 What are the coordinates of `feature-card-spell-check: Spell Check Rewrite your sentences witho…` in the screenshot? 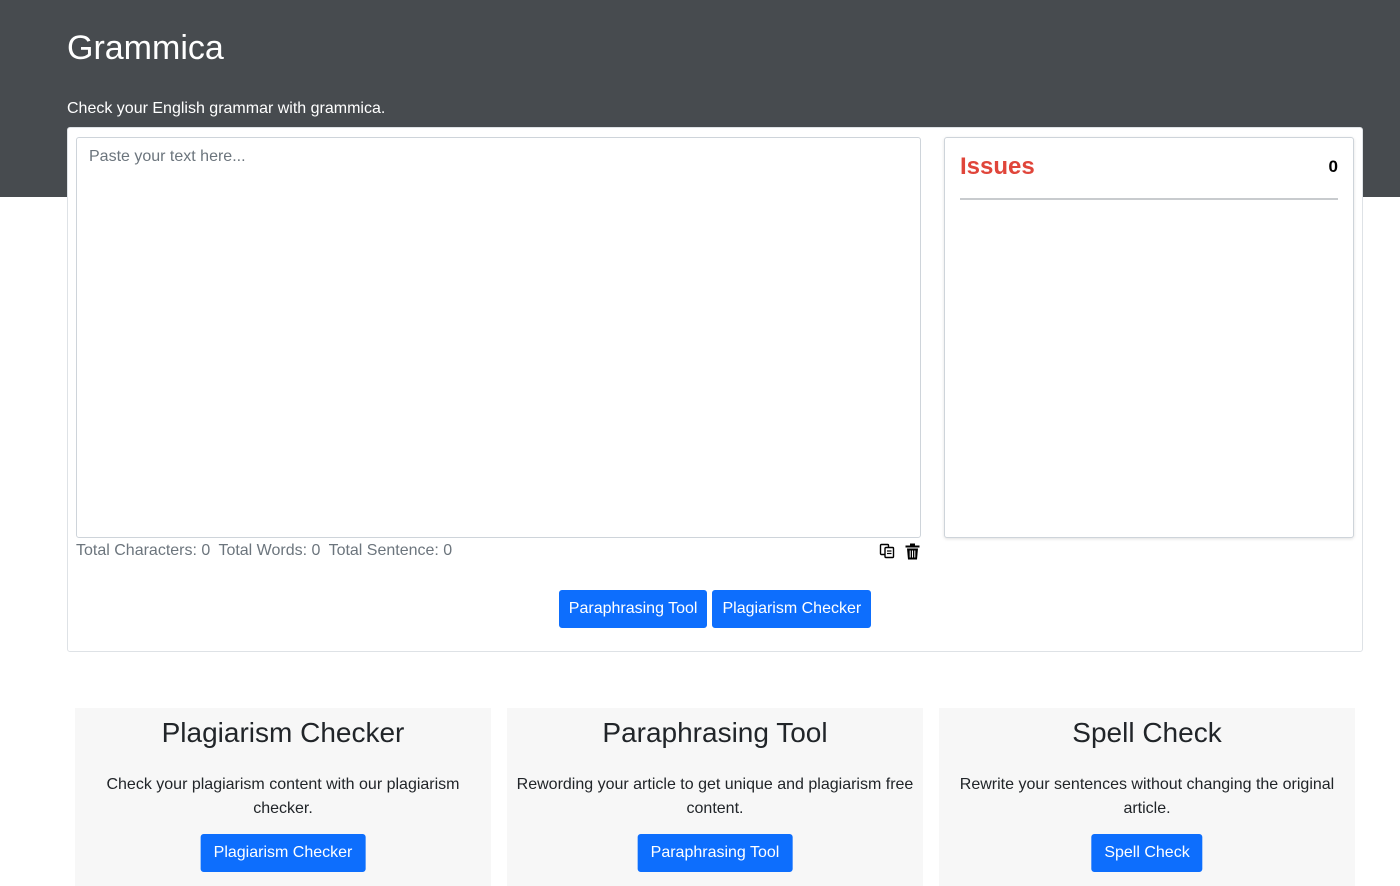 It's located at (1147, 797).